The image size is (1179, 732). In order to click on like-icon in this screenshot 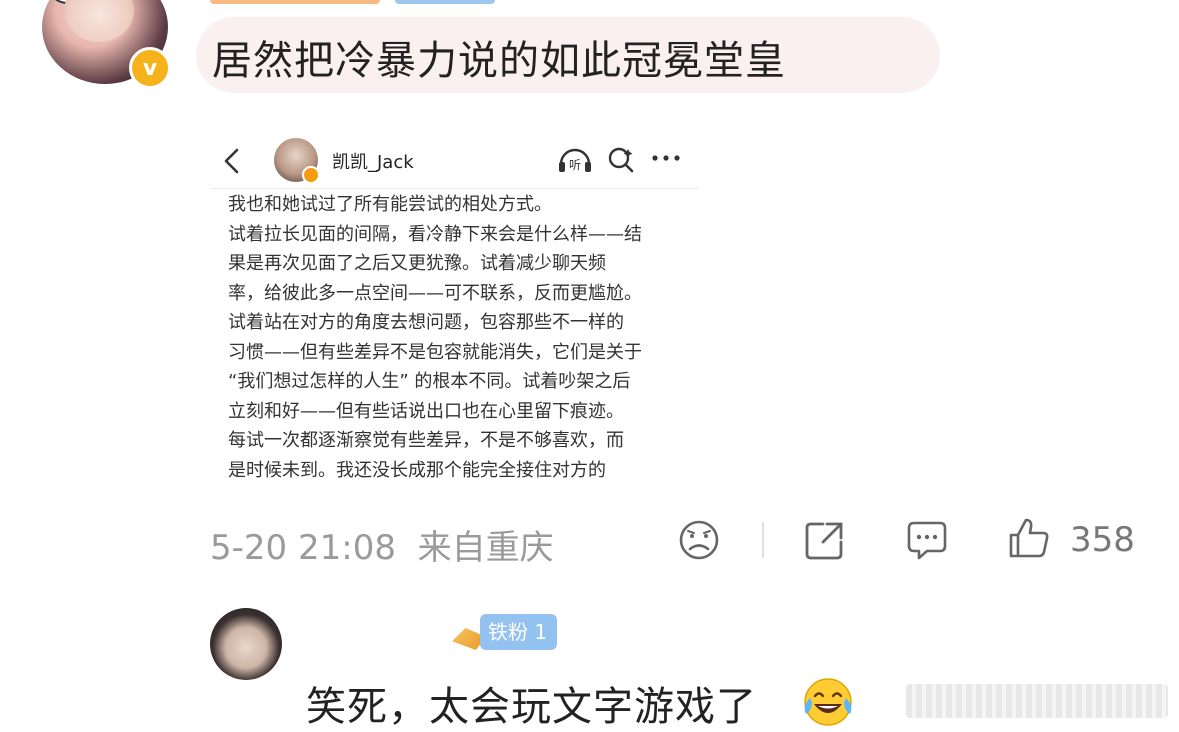, I will do `click(1029, 538)`.